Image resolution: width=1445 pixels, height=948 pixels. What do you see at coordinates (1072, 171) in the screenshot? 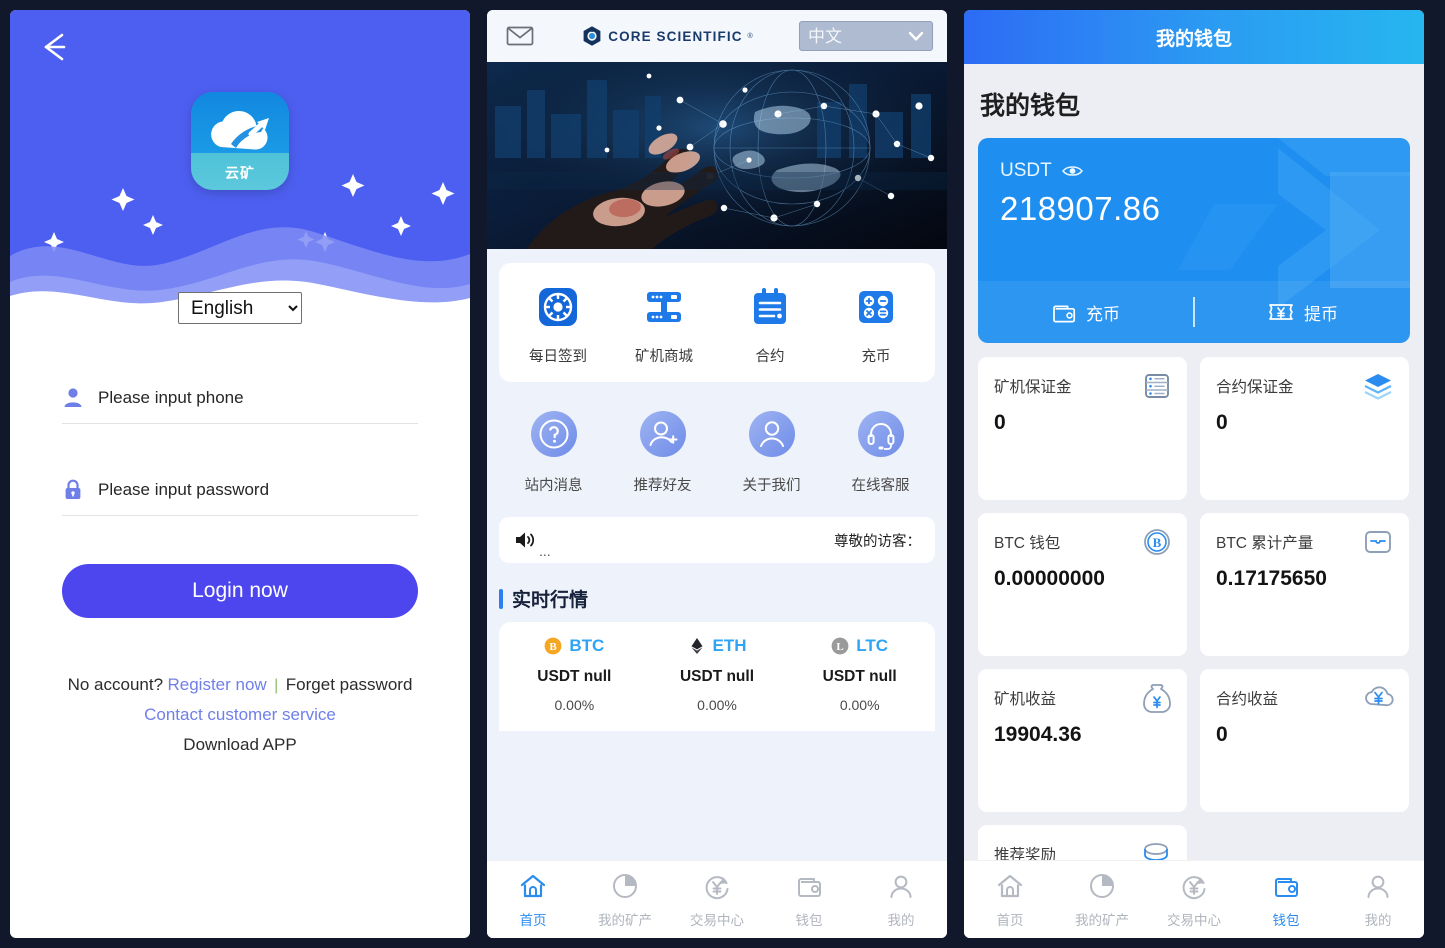
I see `eye-icon` at bounding box center [1072, 171].